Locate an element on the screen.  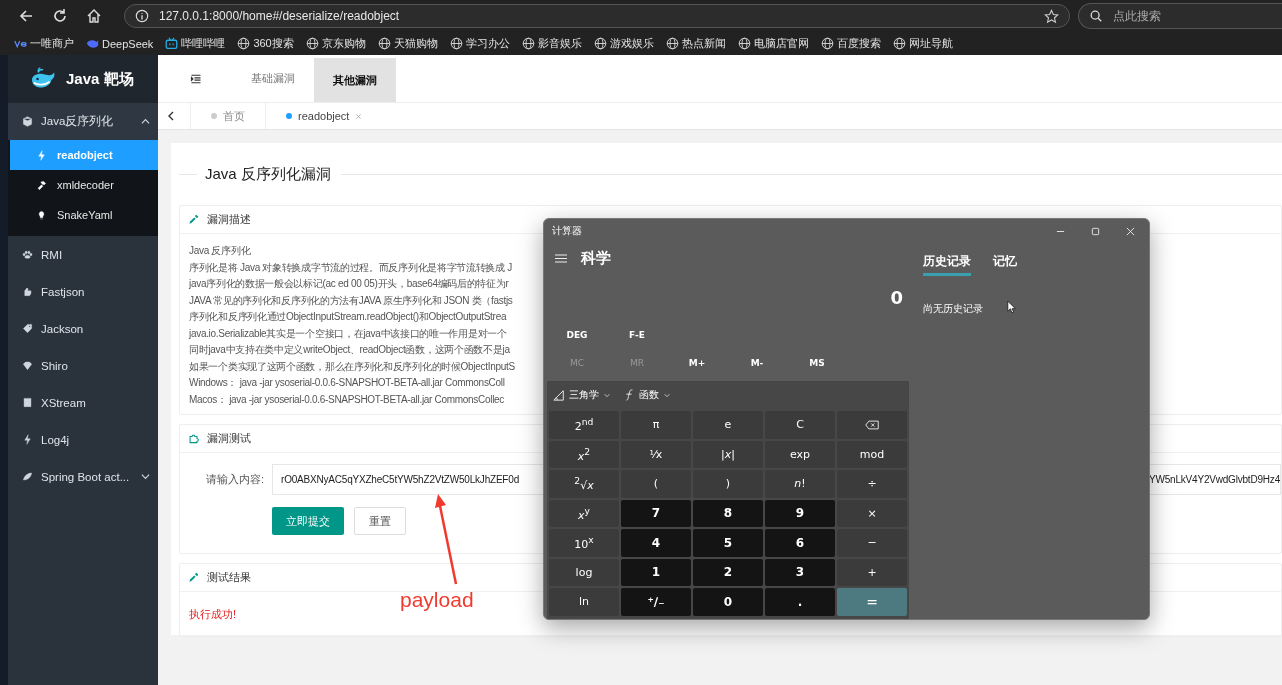
setting-button: DEG is located at coordinates (577, 335).